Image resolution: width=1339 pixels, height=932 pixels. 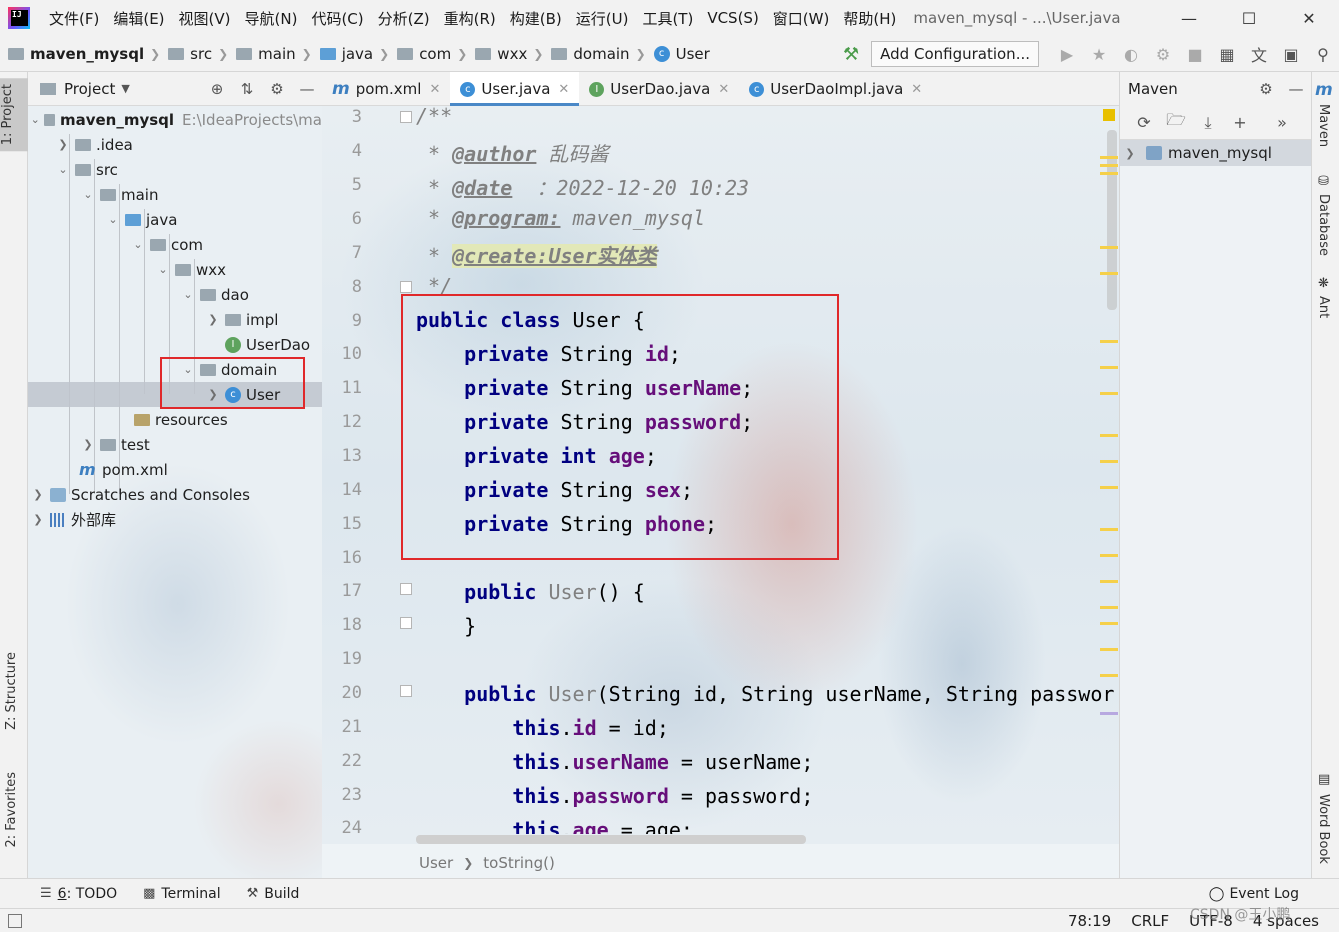 I want to click on tree-item-external-libs: ❯ 外部库, so click(x=175, y=519).